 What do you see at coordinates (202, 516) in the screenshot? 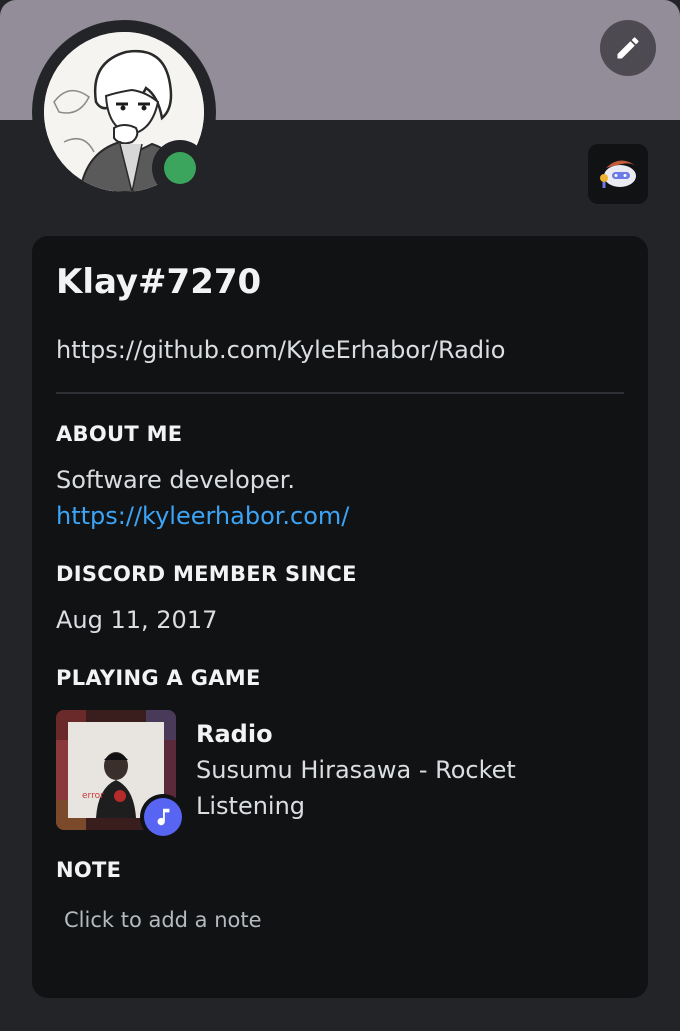
I see `about-me-link: https://kyleerhabor.com/` at bounding box center [202, 516].